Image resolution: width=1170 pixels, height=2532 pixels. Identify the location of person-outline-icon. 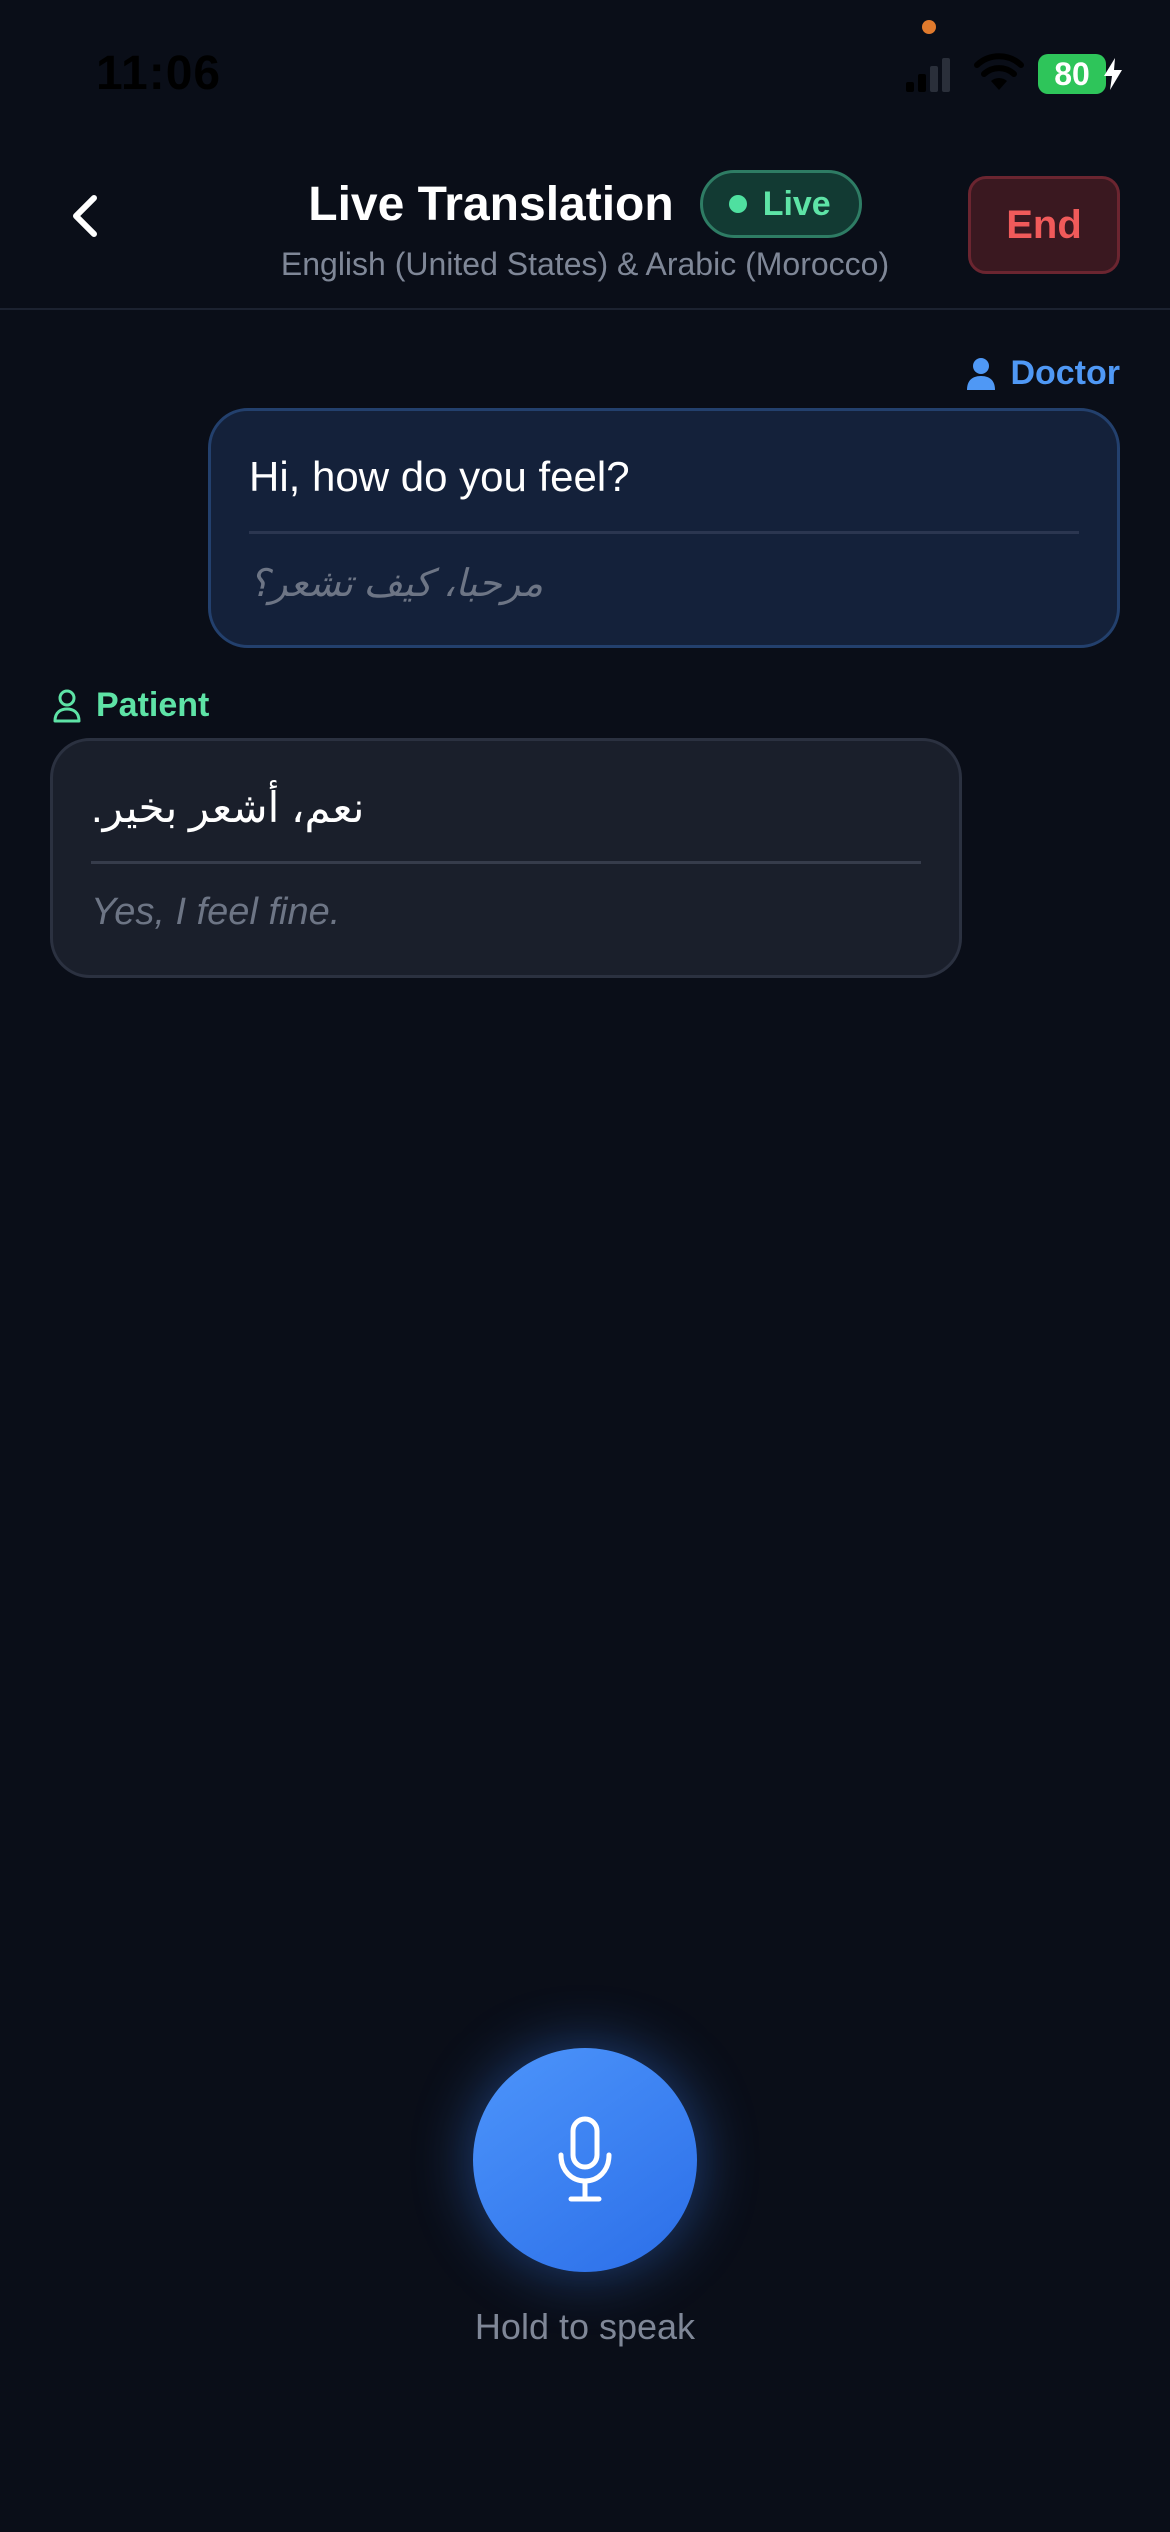
(67, 705).